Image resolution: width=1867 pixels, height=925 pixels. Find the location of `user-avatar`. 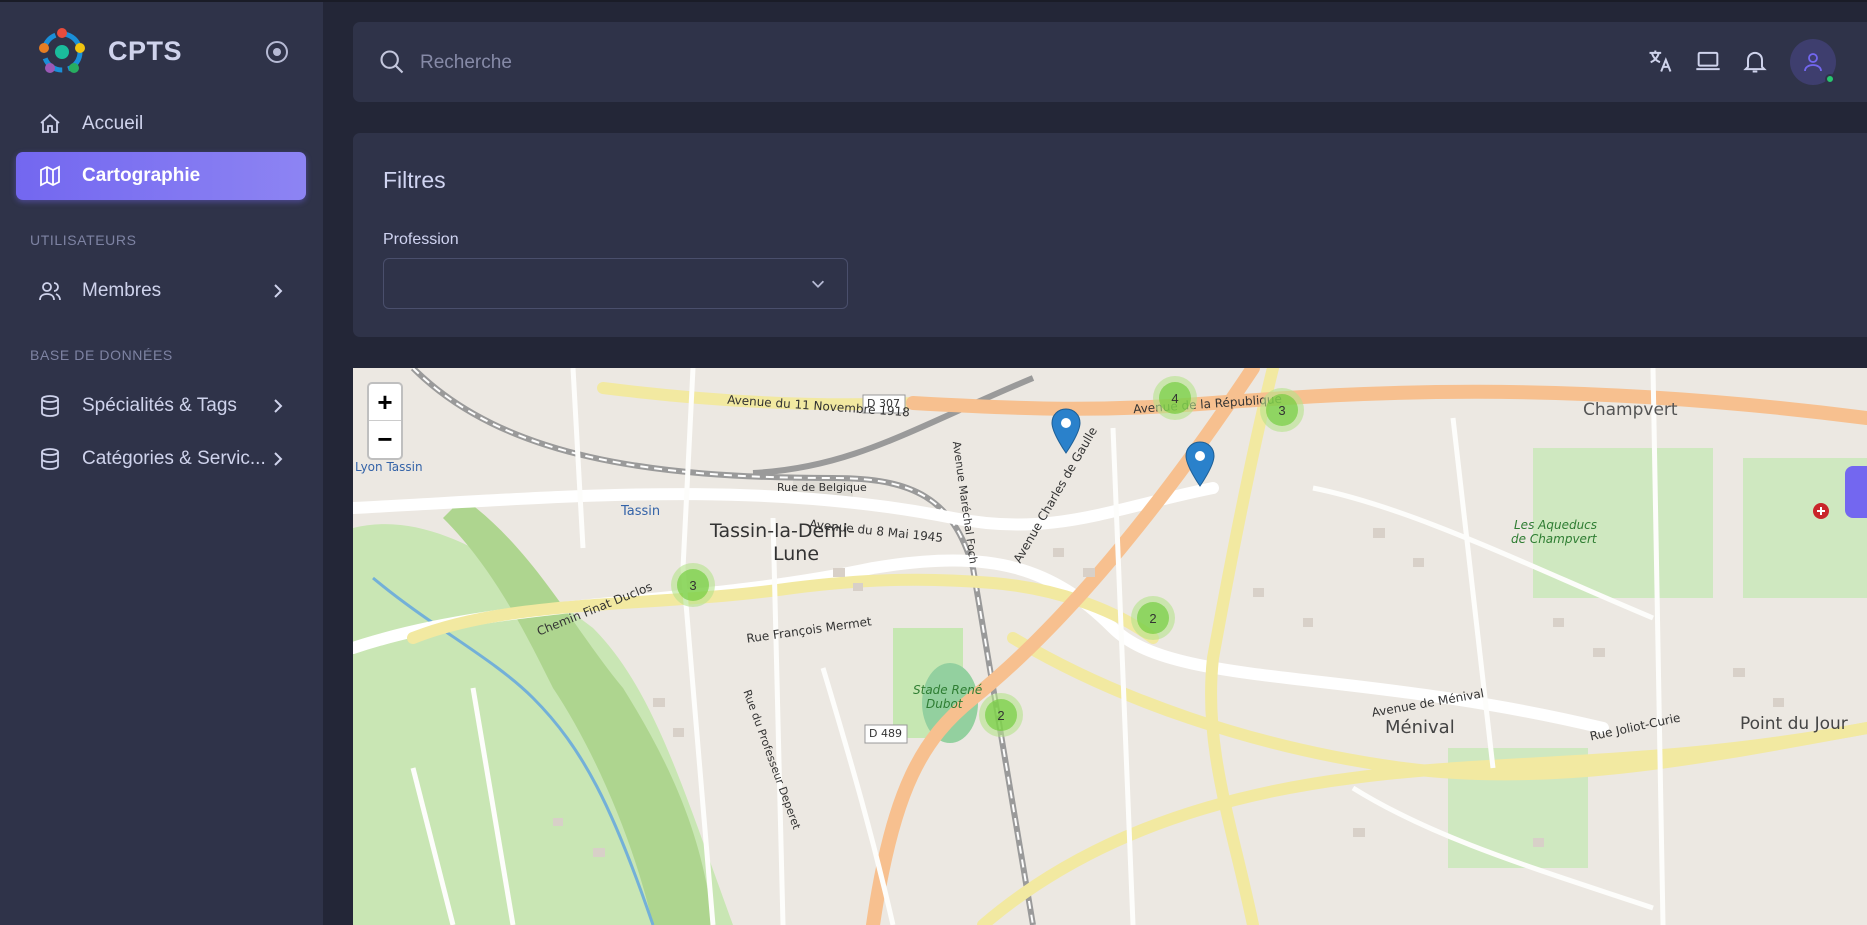

user-avatar is located at coordinates (1813, 62).